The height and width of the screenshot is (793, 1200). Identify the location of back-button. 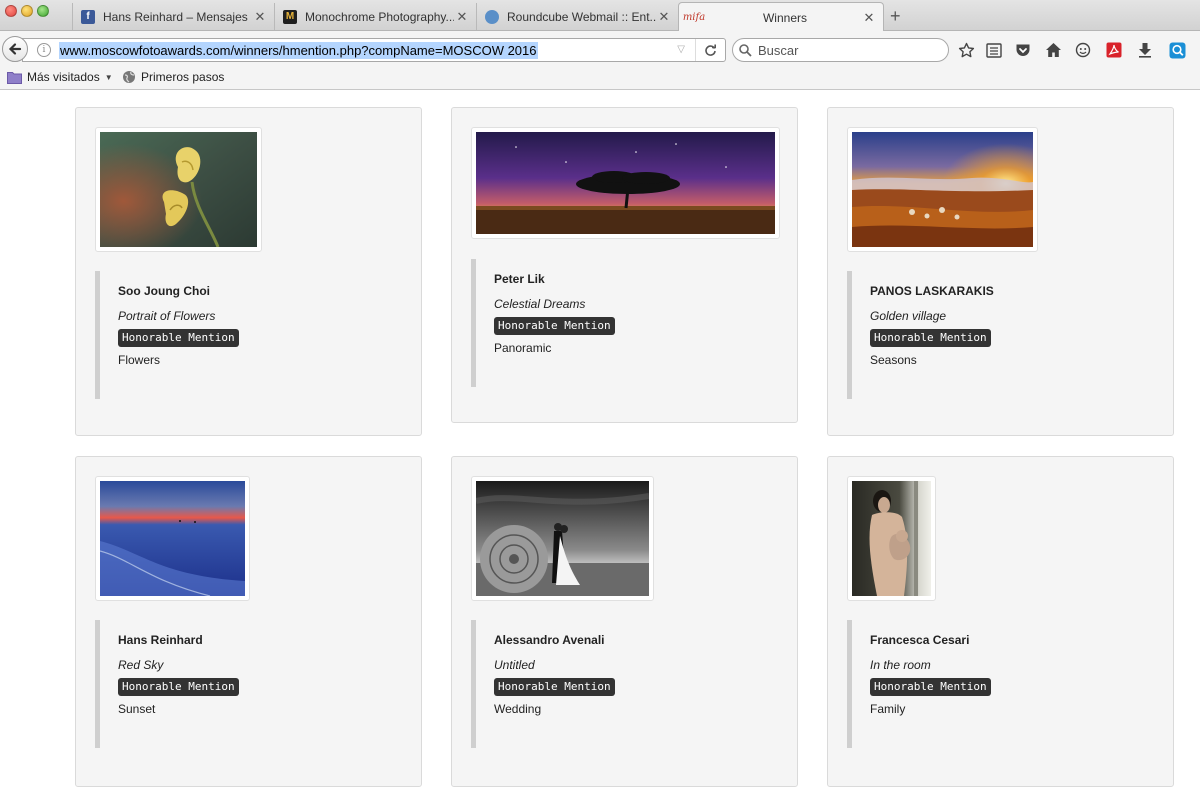
(15, 49).